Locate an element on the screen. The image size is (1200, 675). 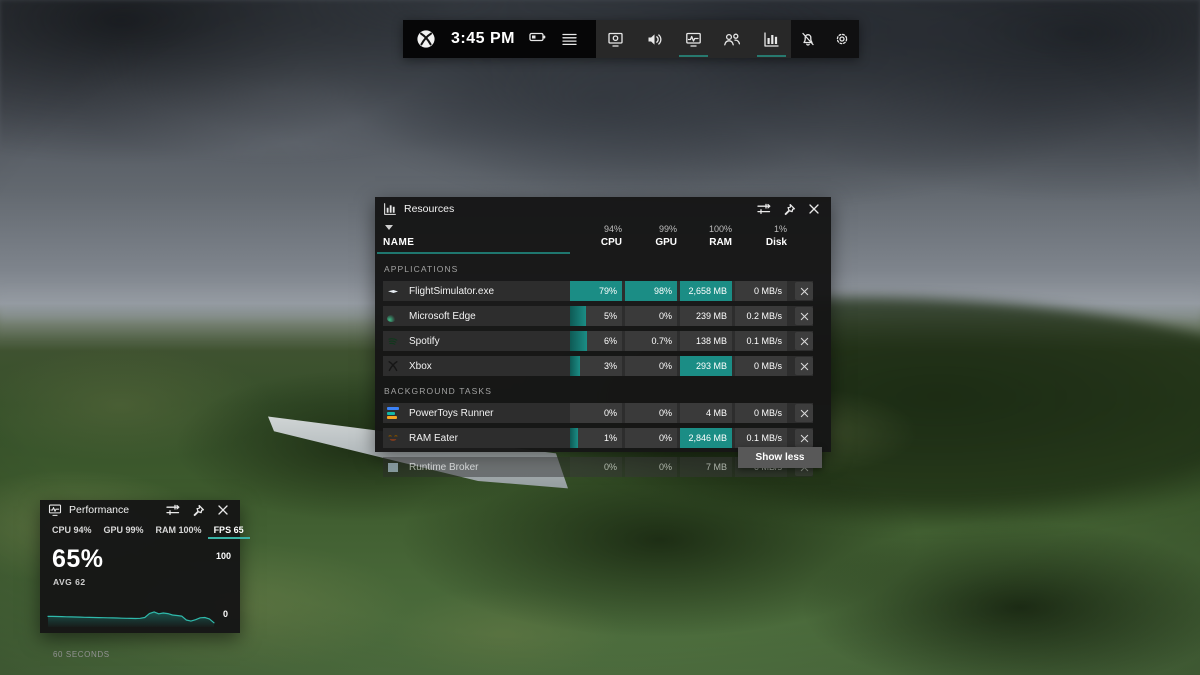
sort-by-name: NAME is located at coordinates (473, 238).